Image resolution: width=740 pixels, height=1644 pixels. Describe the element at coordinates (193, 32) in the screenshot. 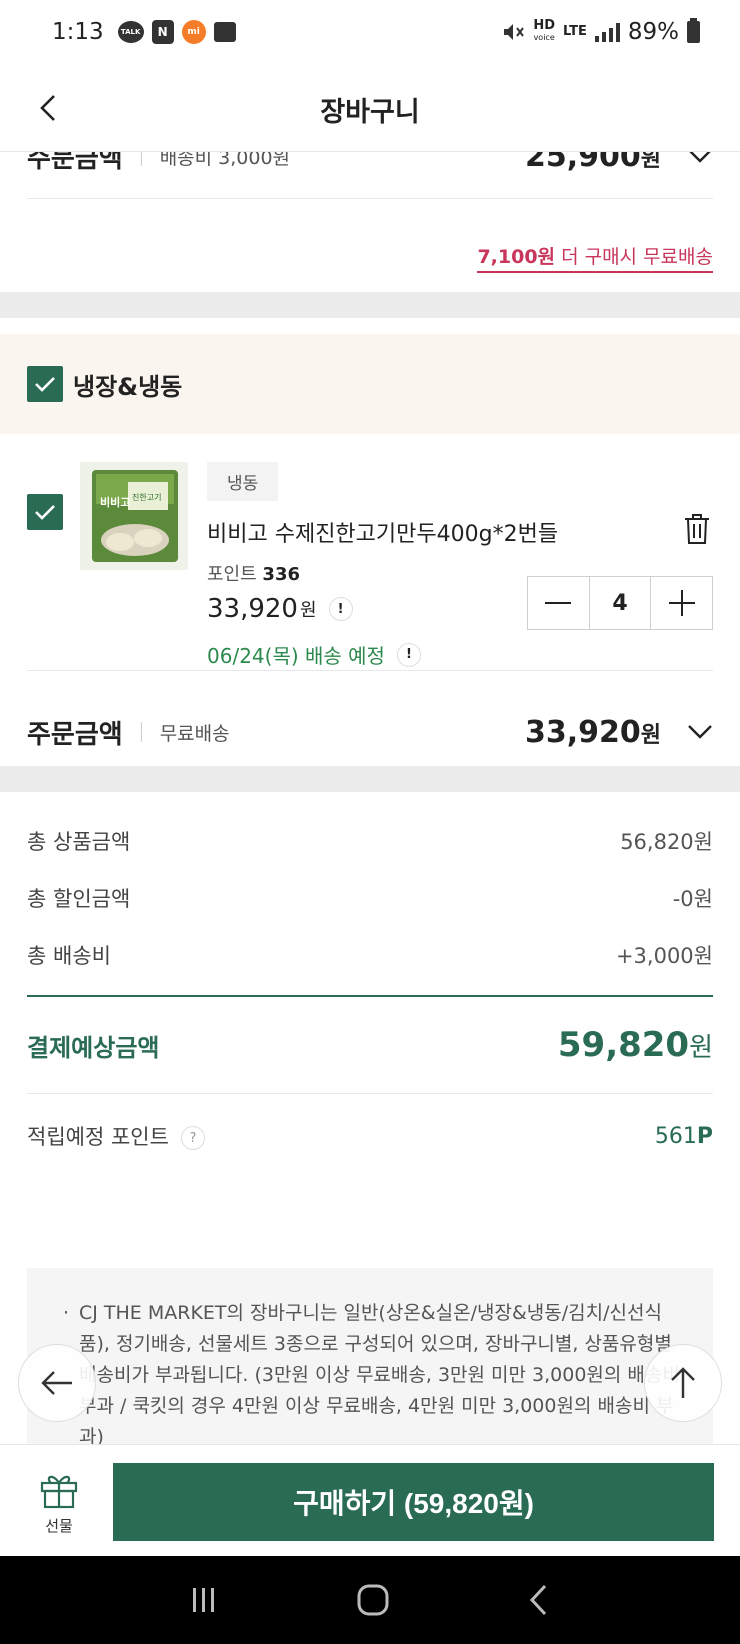

I see `mi-icon: mi` at that location.